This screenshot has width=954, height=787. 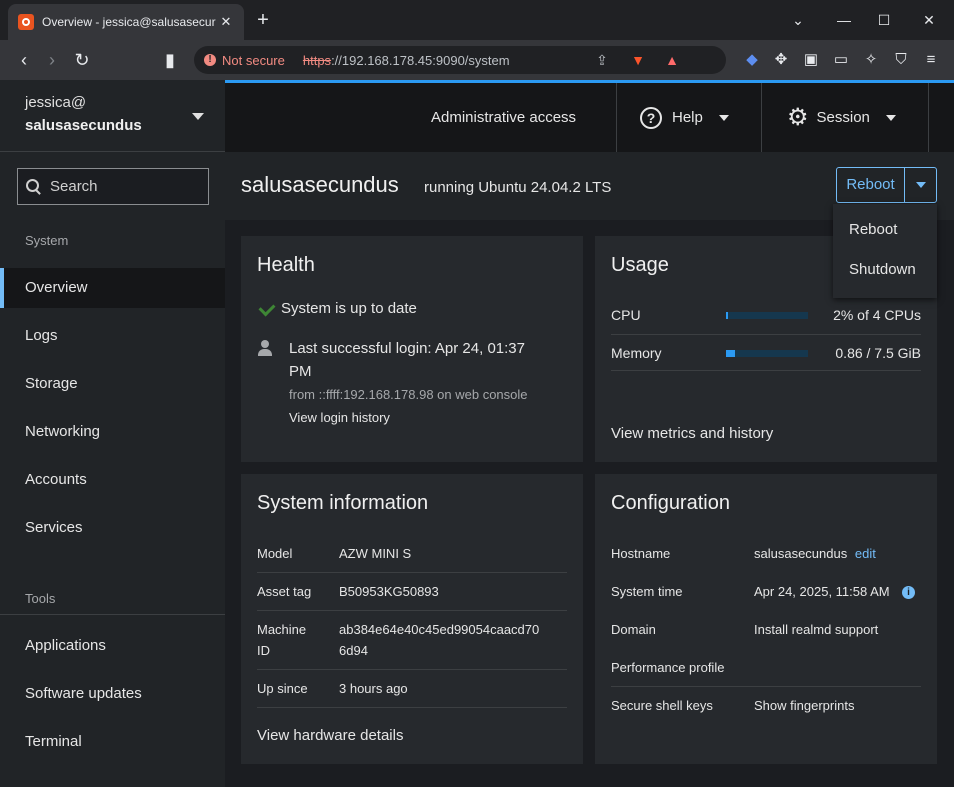 What do you see at coordinates (112, 742) in the screenshot?
I see `sidebar-item-terminal: Terminal` at bounding box center [112, 742].